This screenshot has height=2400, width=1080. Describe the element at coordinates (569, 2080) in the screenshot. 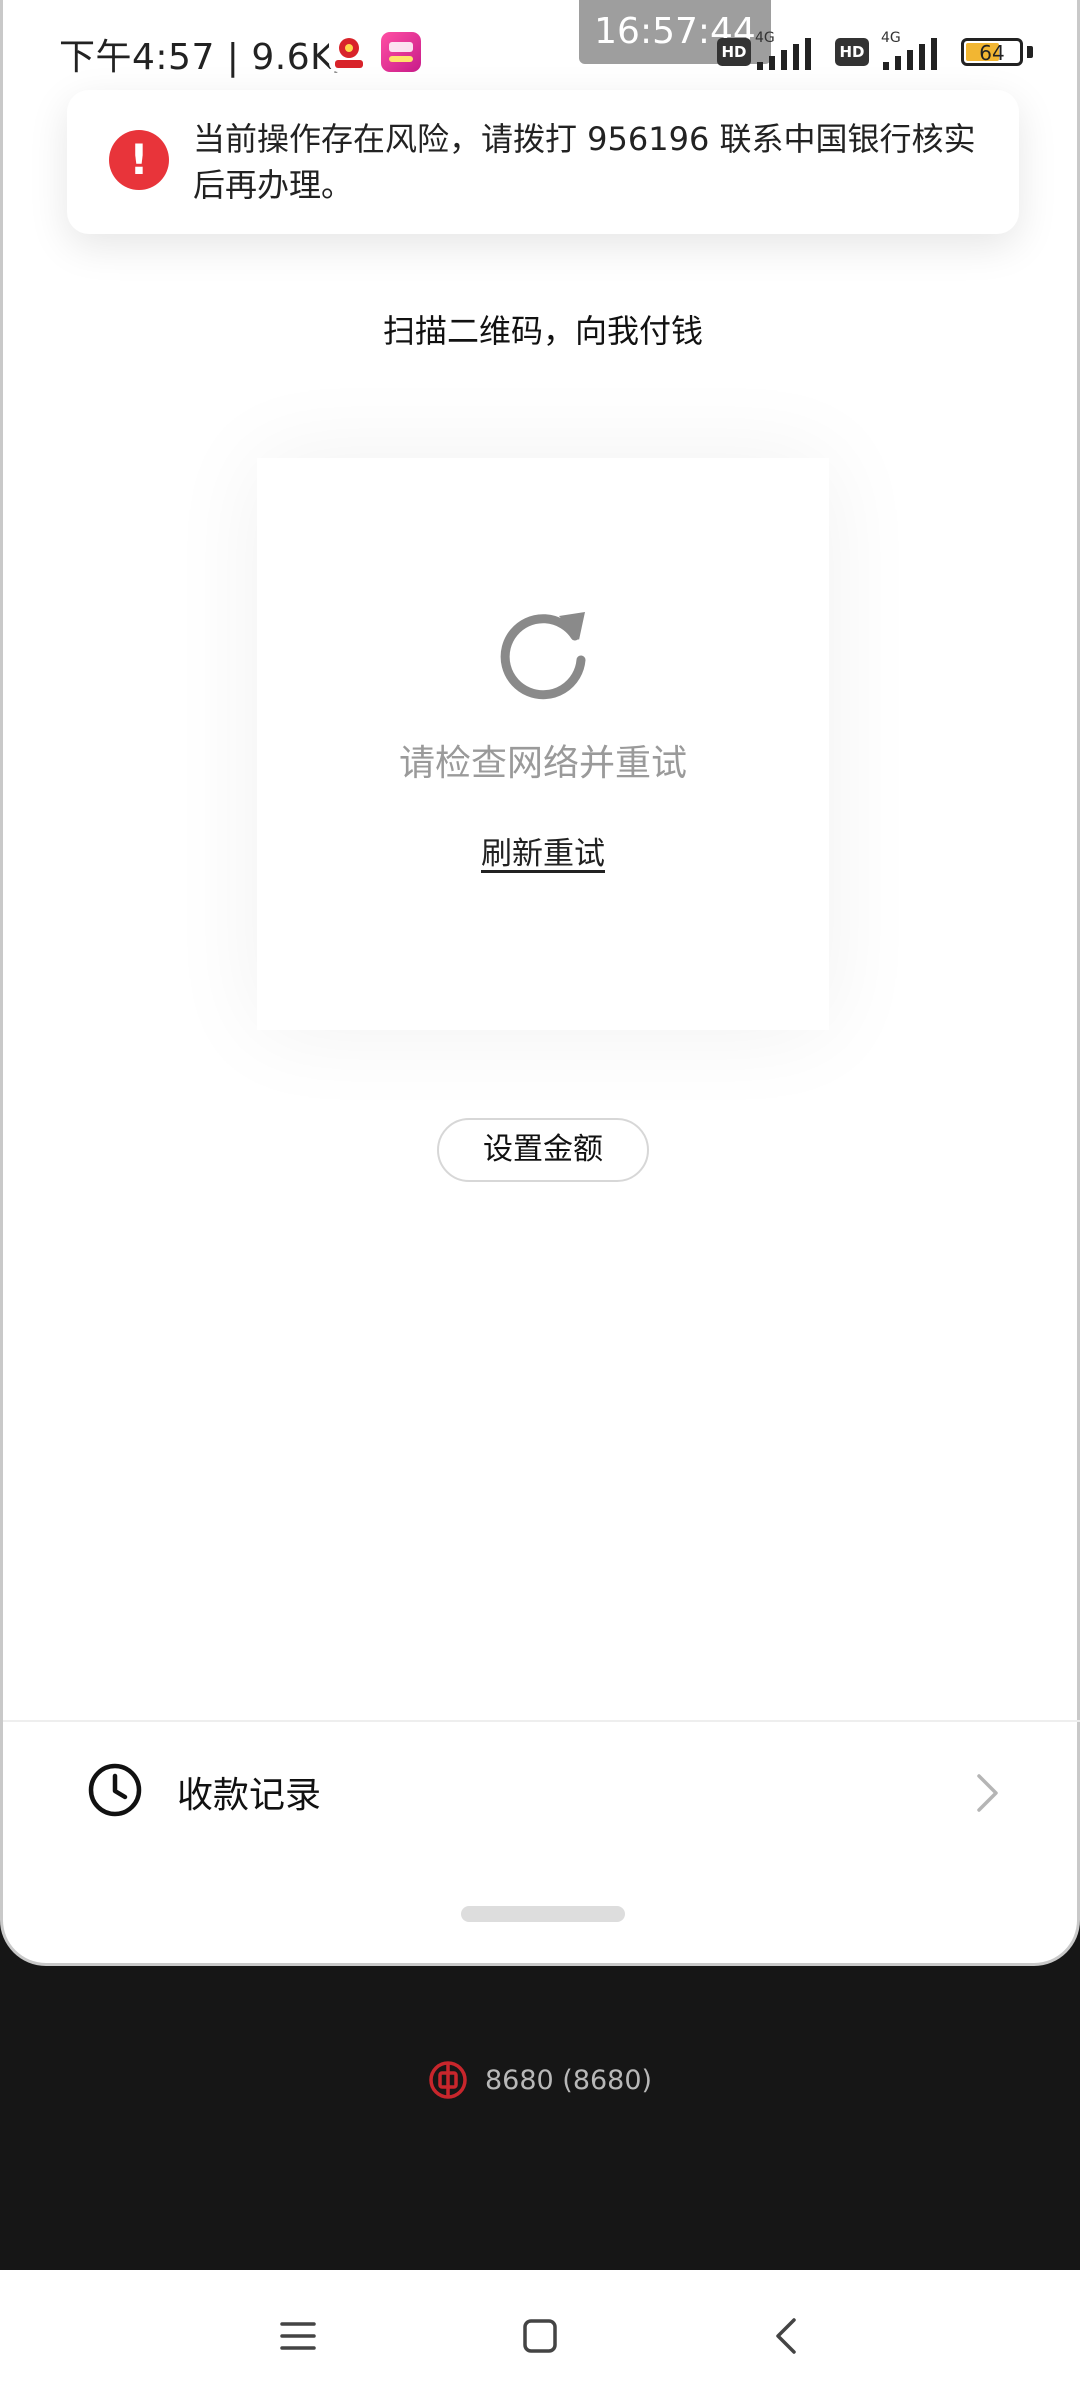

I see `account-number: 8680 (8680)` at that location.